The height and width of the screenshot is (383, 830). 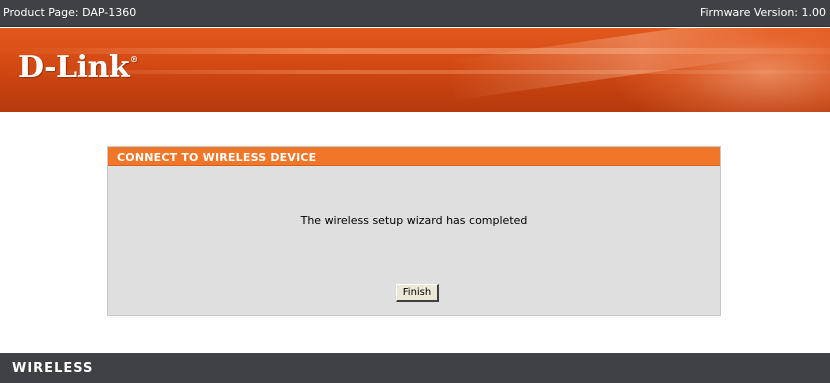 I want to click on dlink-logo: D-Link®, so click(x=78, y=67).